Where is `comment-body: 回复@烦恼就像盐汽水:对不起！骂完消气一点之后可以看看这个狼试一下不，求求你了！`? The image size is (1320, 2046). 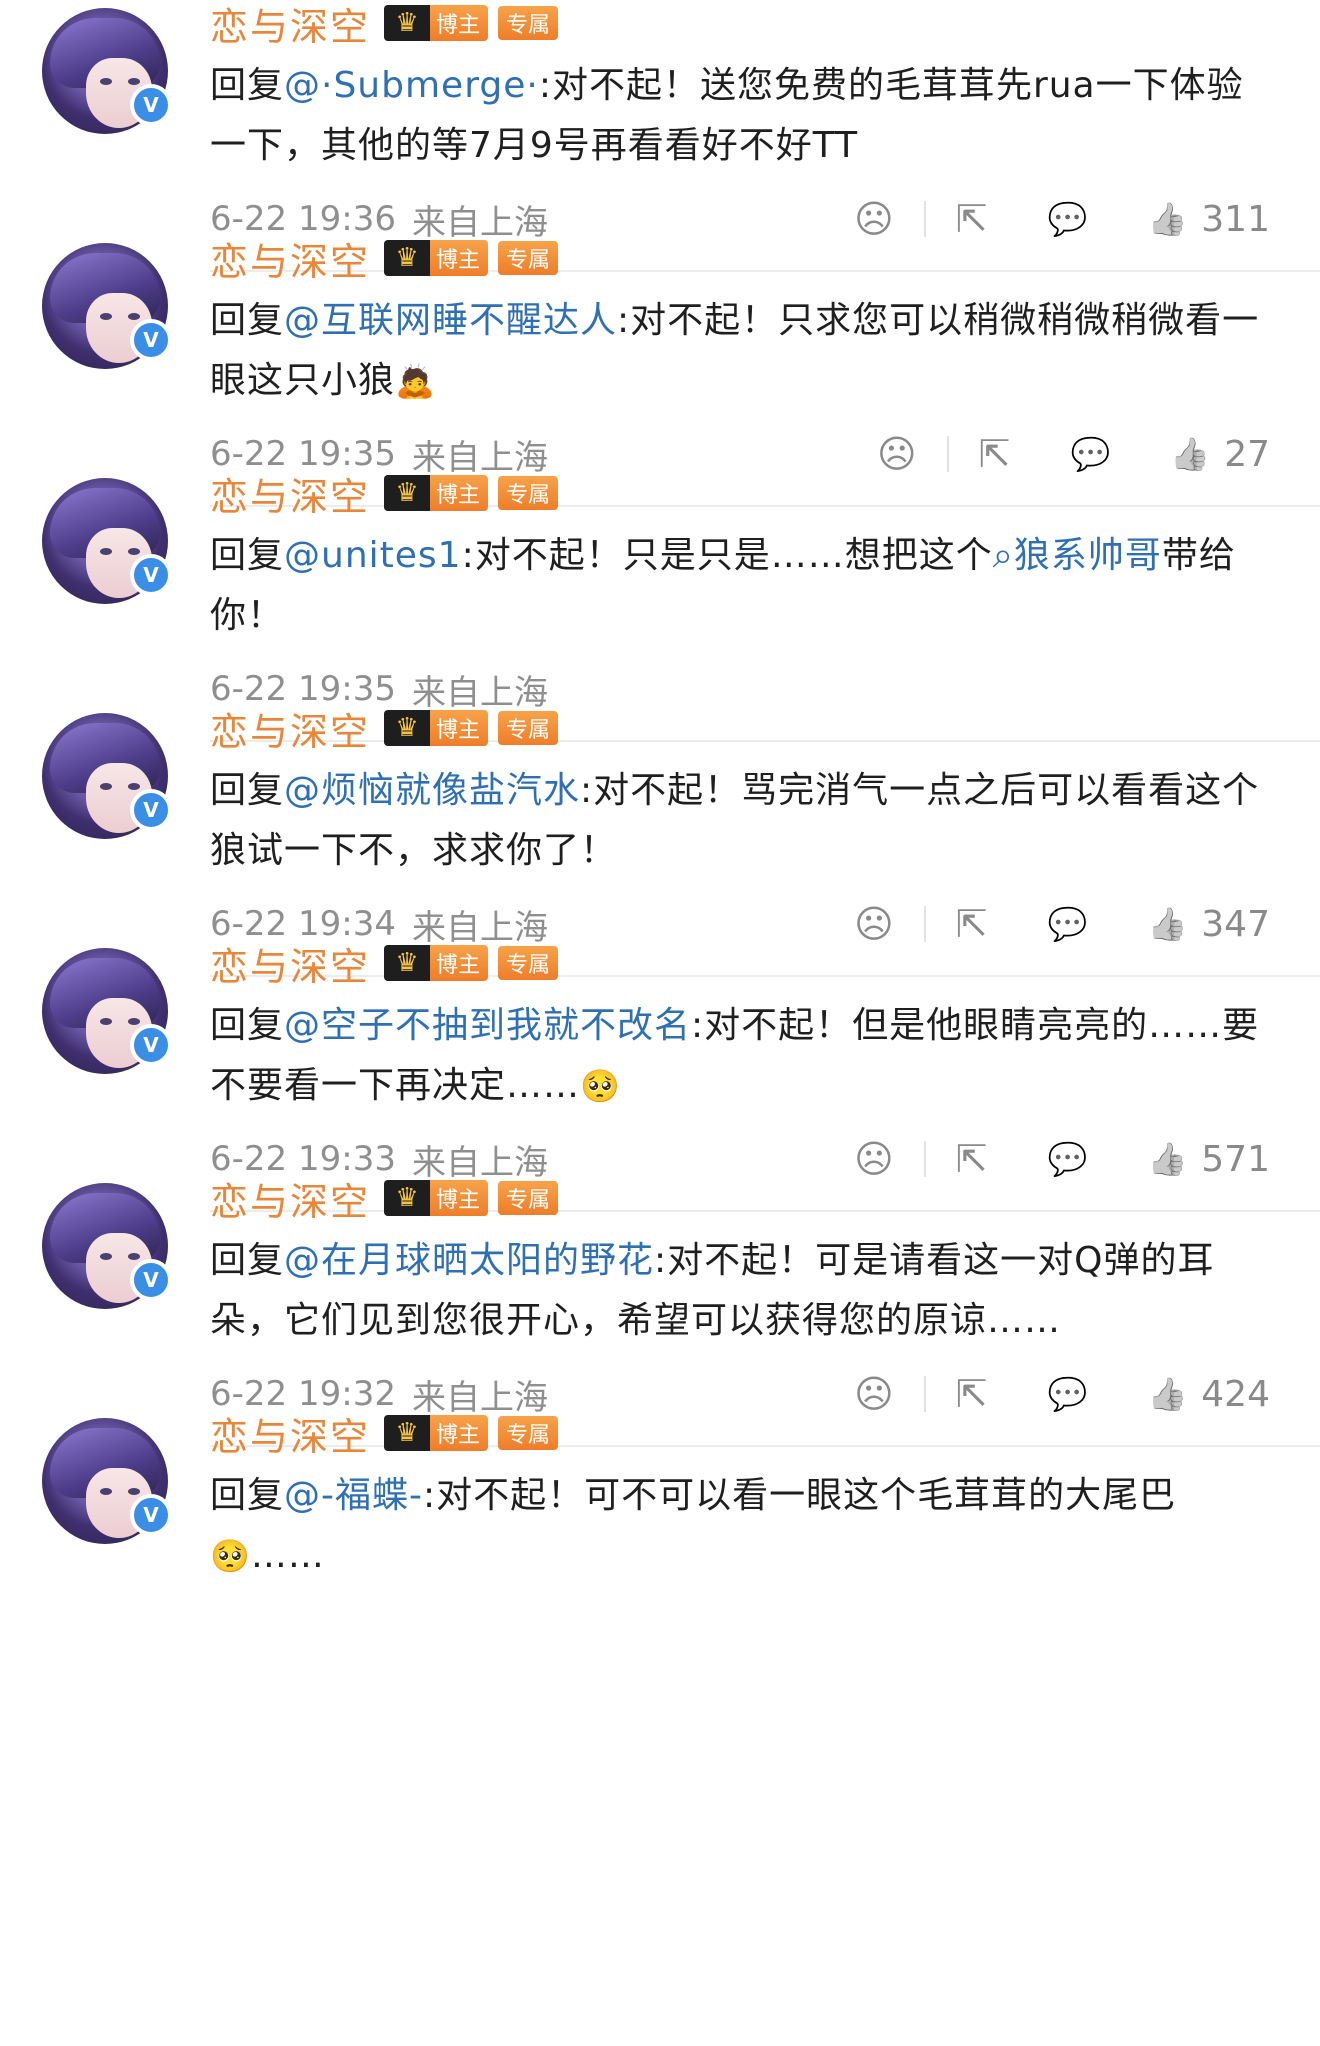 comment-body: 回复@烦恼就像盐汽水:对不起！骂完消气一点之后可以看看这个狼试一下不，求求你了！ is located at coordinates (745, 821).